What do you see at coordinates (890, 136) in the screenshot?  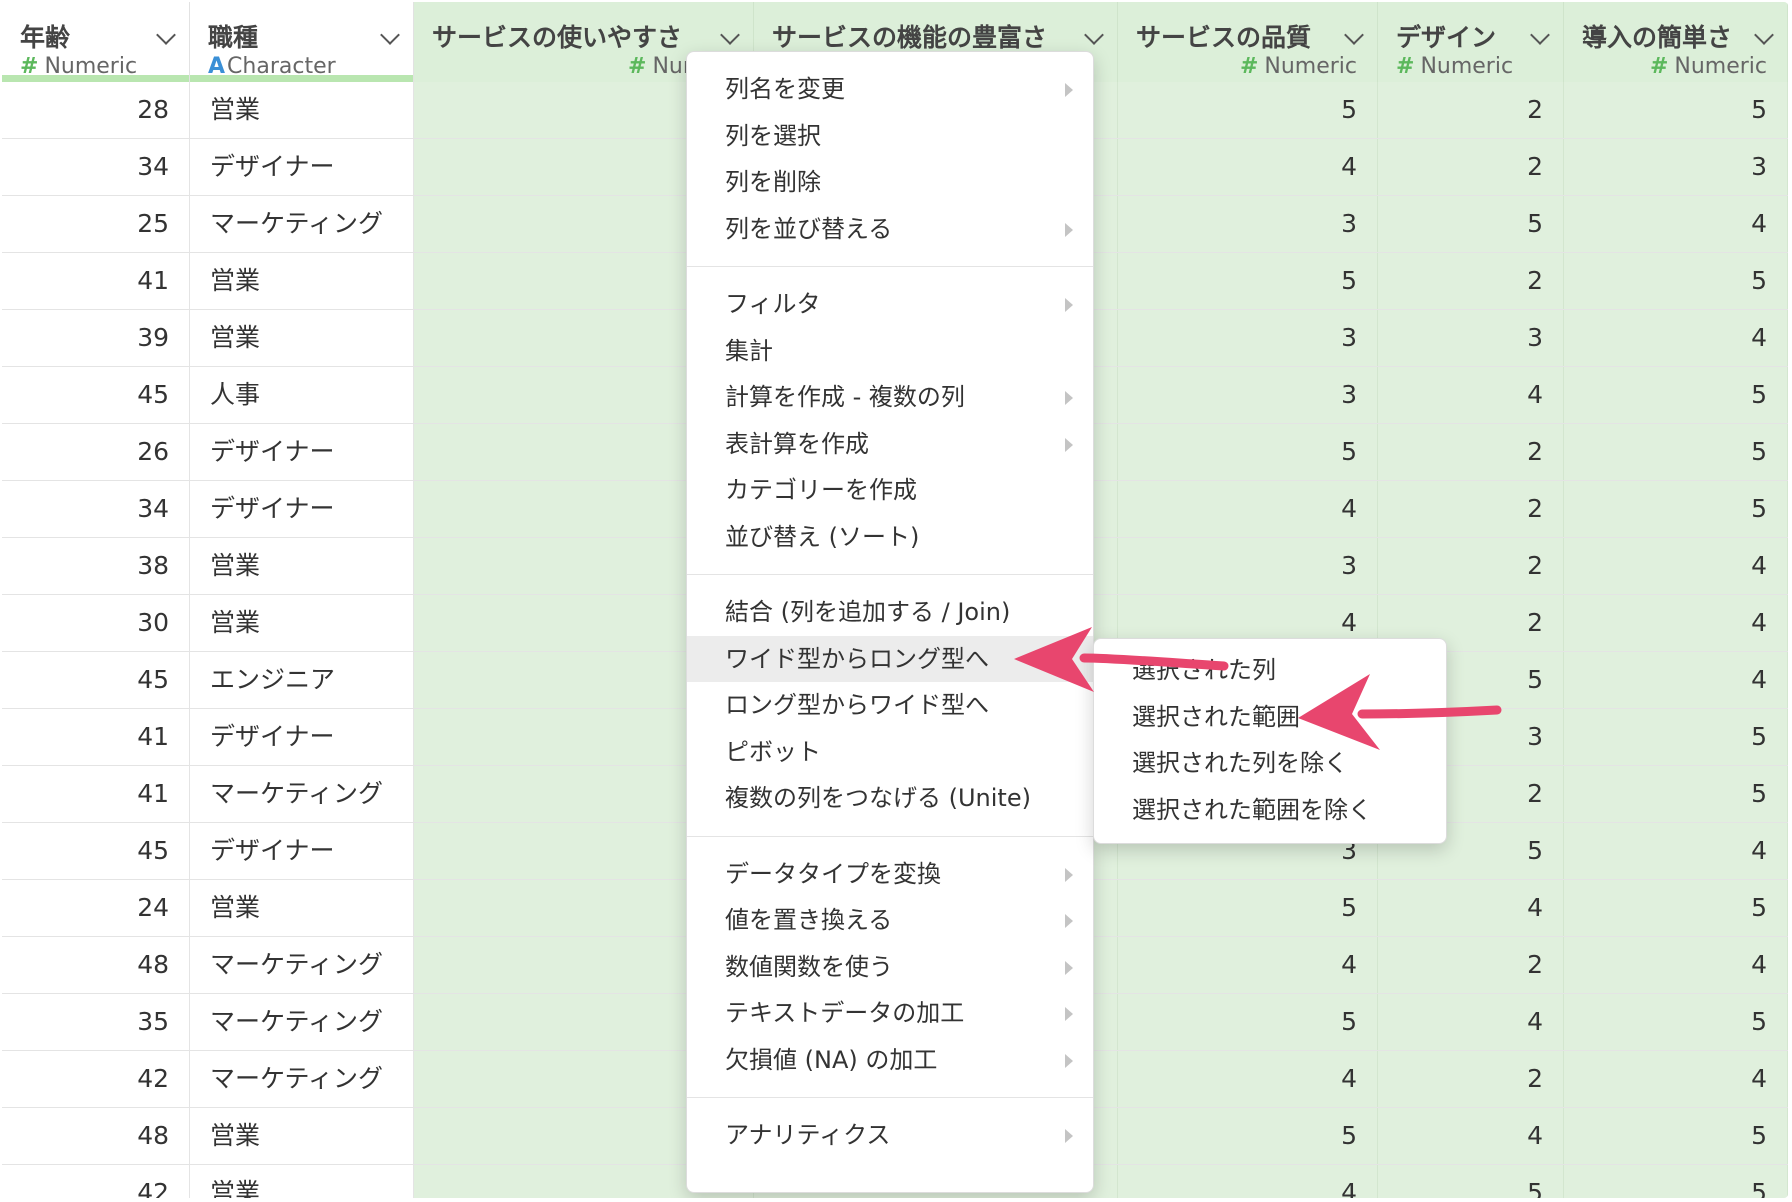 I see `menu-item: 列を選択` at bounding box center [890, 136].